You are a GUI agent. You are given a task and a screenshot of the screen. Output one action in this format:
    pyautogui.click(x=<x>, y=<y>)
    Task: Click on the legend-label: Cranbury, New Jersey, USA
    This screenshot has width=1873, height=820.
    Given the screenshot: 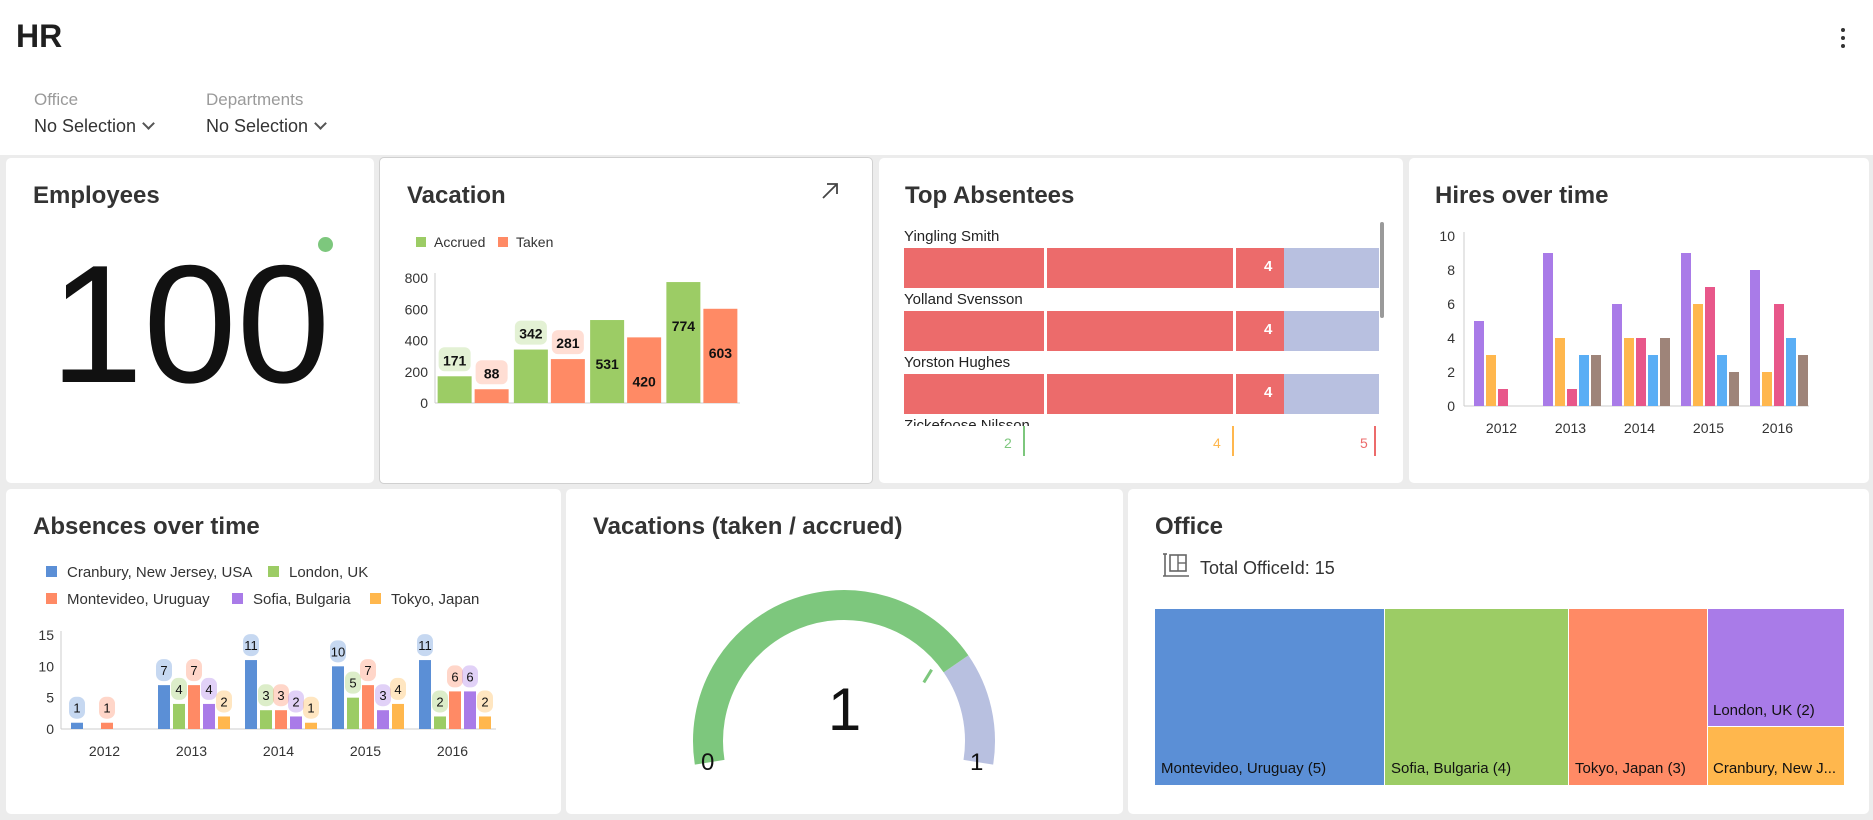 What is the action you would take?
    pyautogui.click(x=160, y=572)
    